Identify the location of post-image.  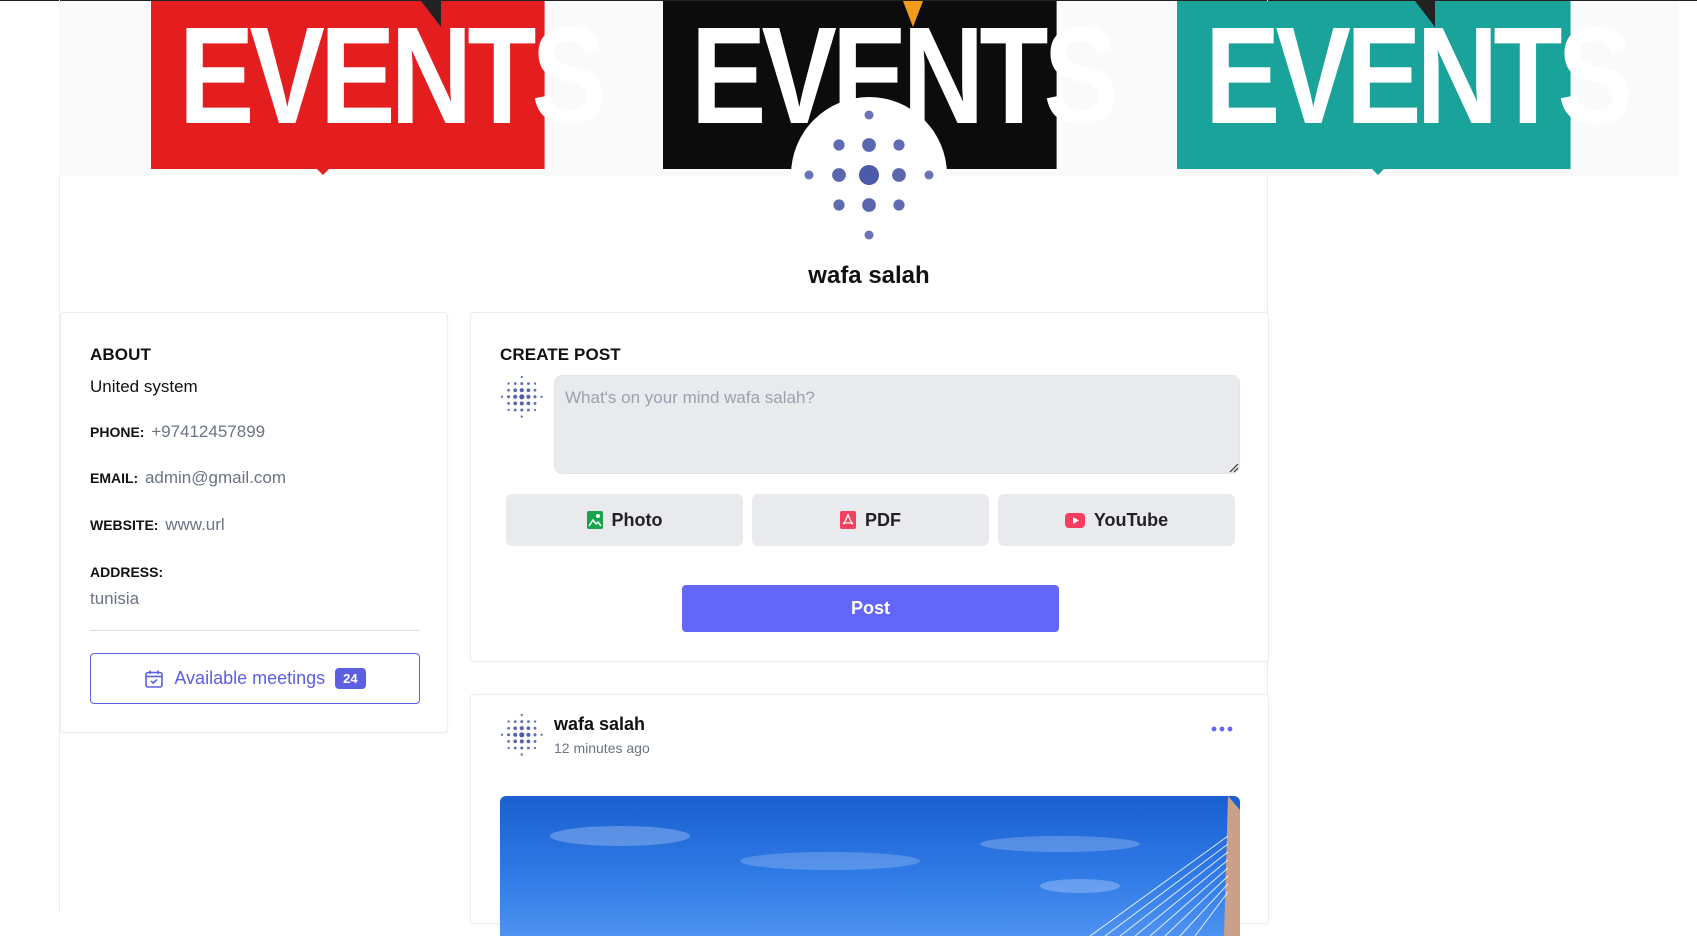
(870, 866).